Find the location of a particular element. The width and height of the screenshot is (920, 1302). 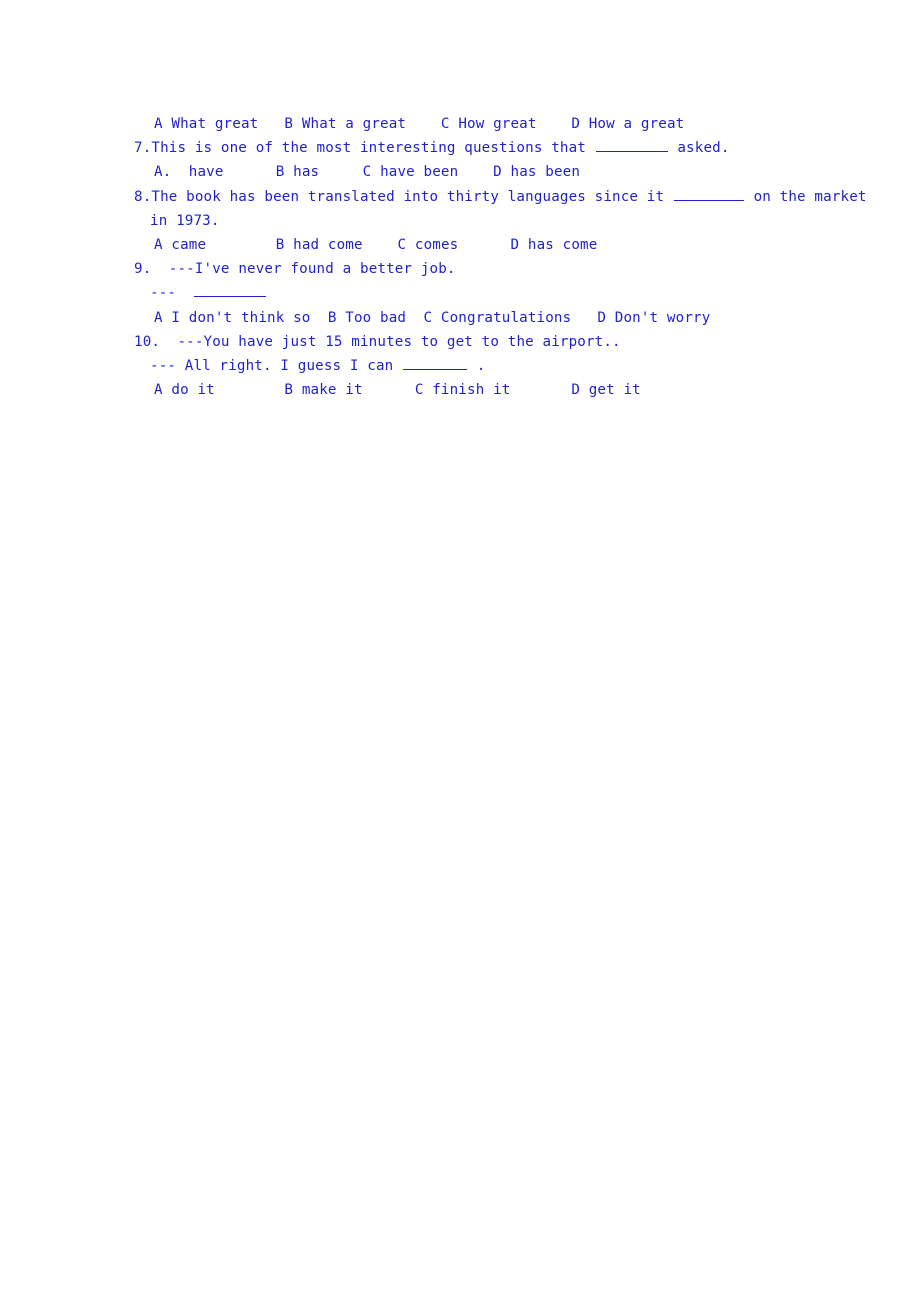

option-c-text: finish it is located at coordinates (471, 390).